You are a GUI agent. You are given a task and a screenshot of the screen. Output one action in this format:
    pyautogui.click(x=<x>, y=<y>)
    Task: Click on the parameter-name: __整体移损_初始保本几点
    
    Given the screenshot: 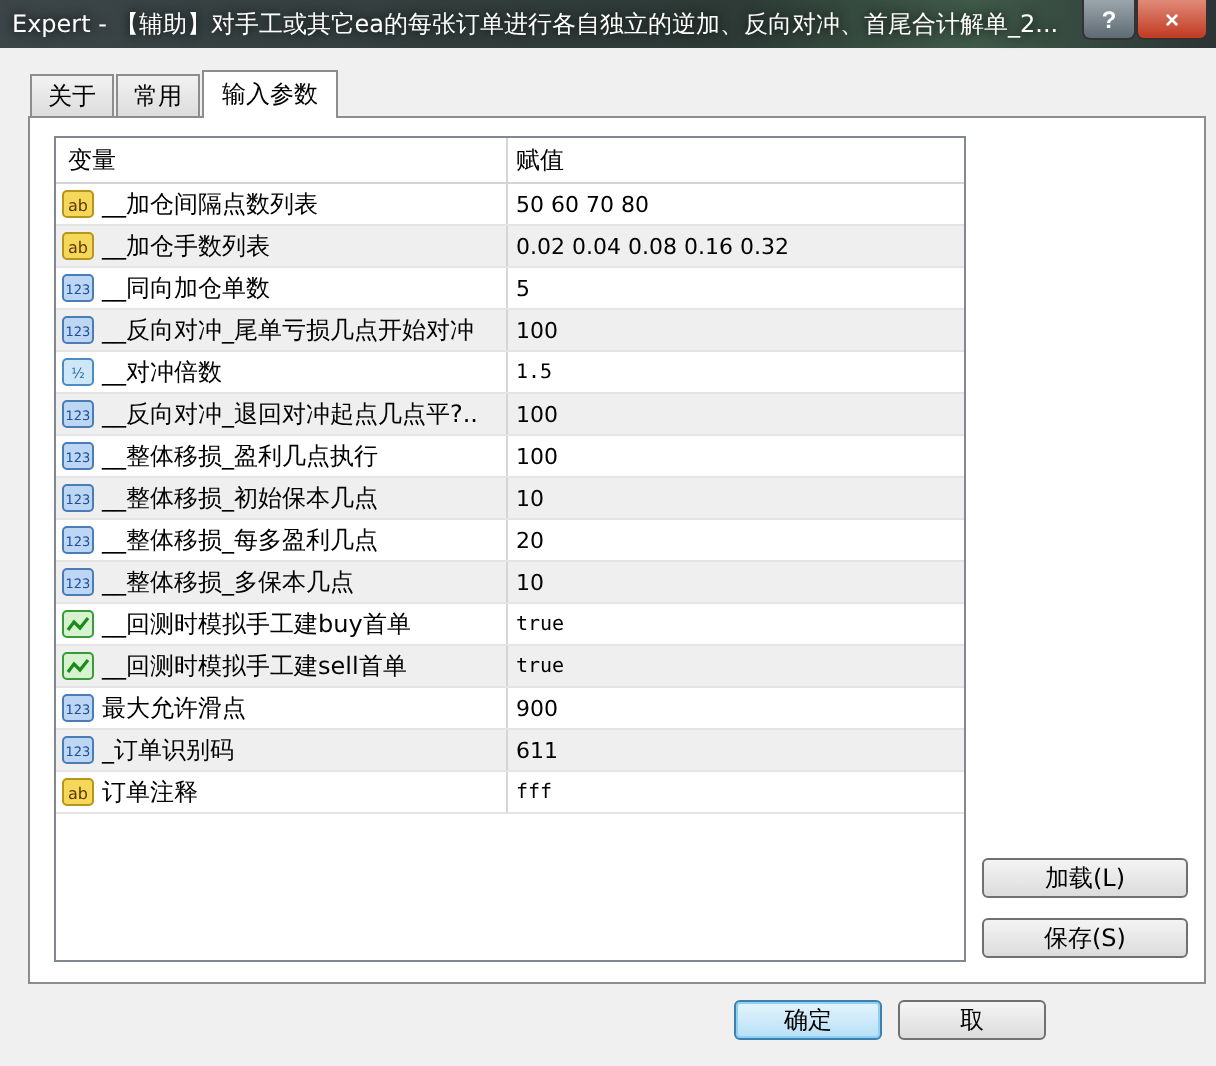 What is the action you would take?
    pyautogui.click(x=240, y=498)
    